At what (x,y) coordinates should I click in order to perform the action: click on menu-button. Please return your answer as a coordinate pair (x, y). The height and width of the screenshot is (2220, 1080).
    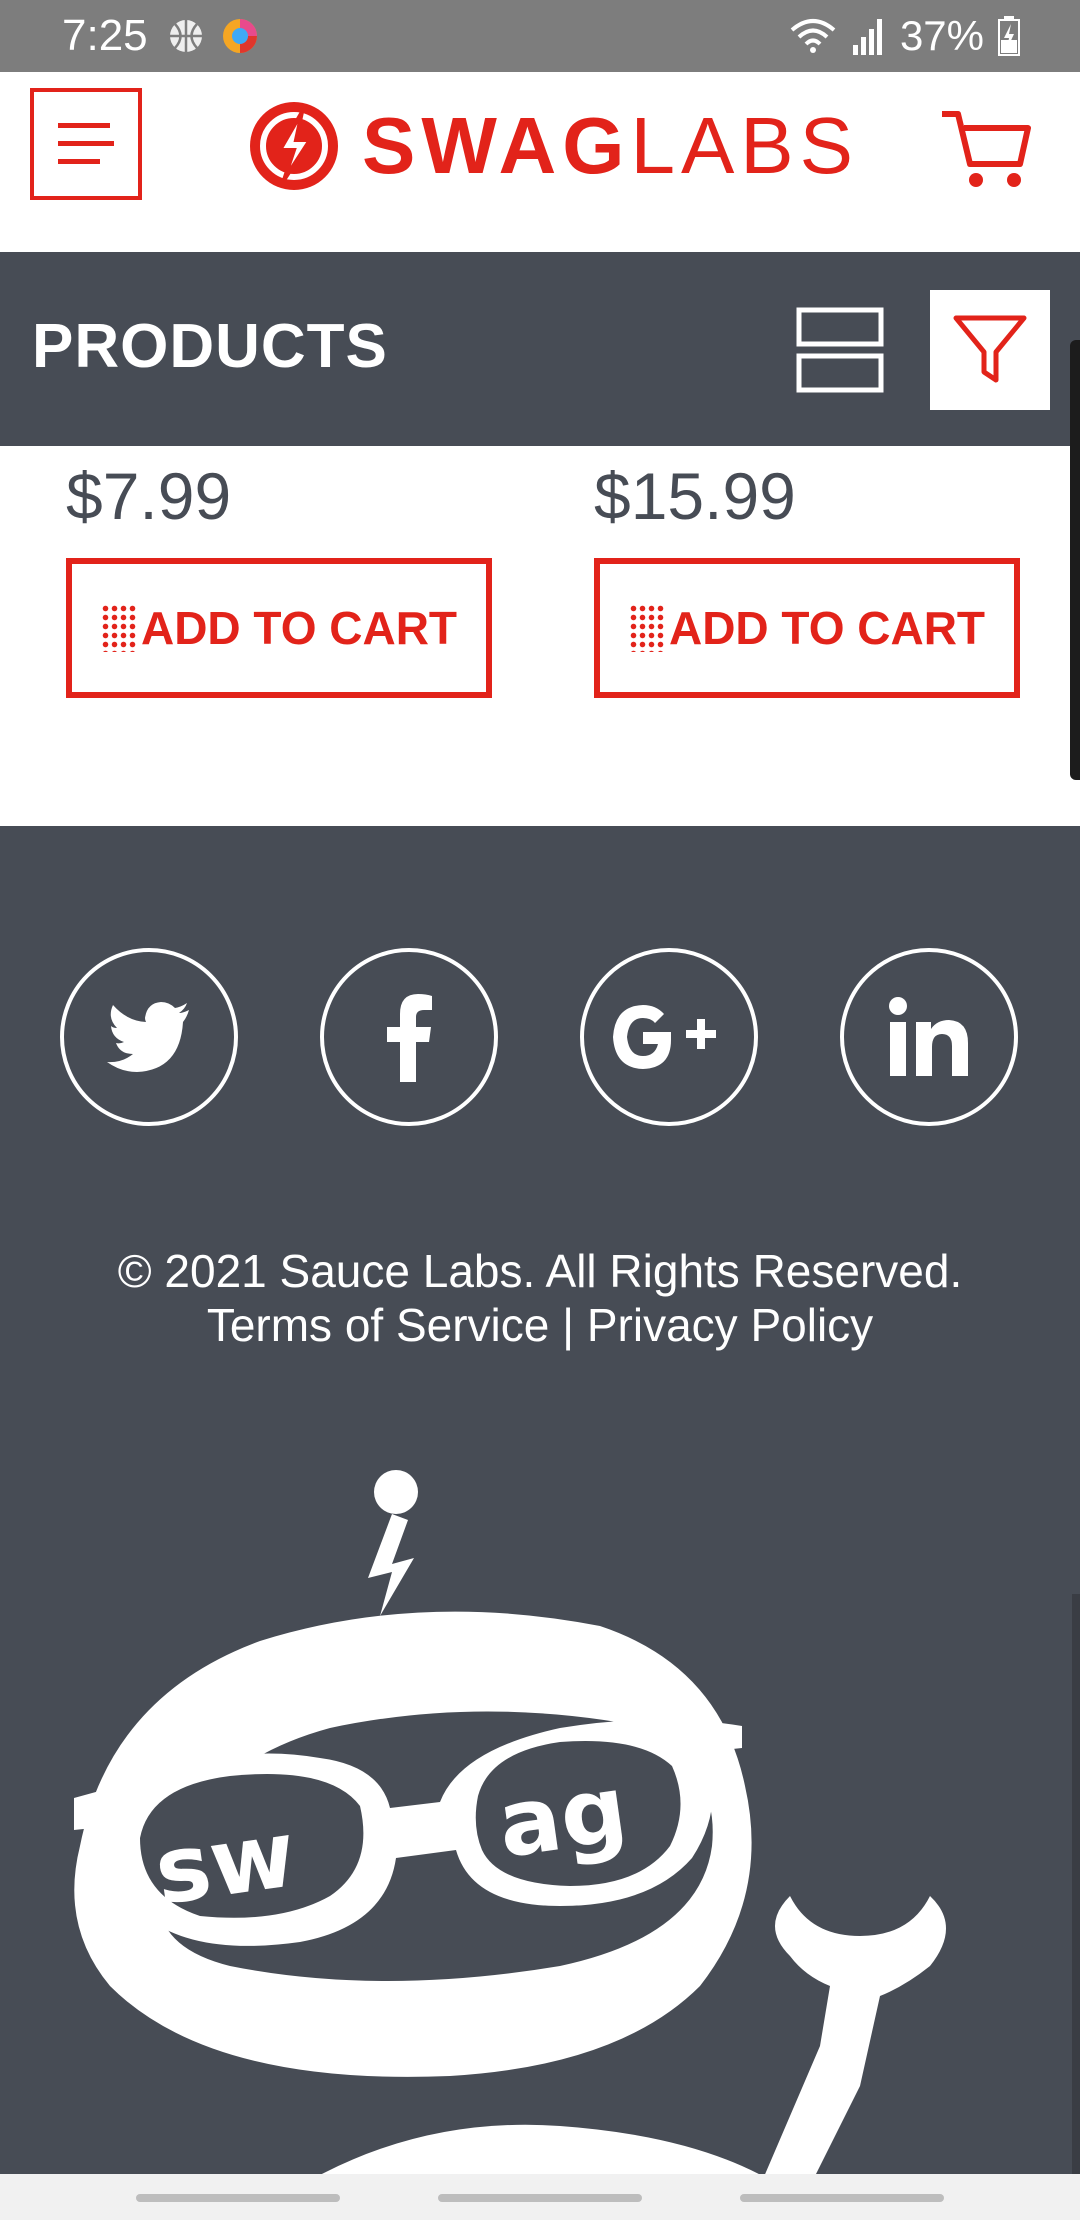
    Looking at the image, I should click on (86, 144).